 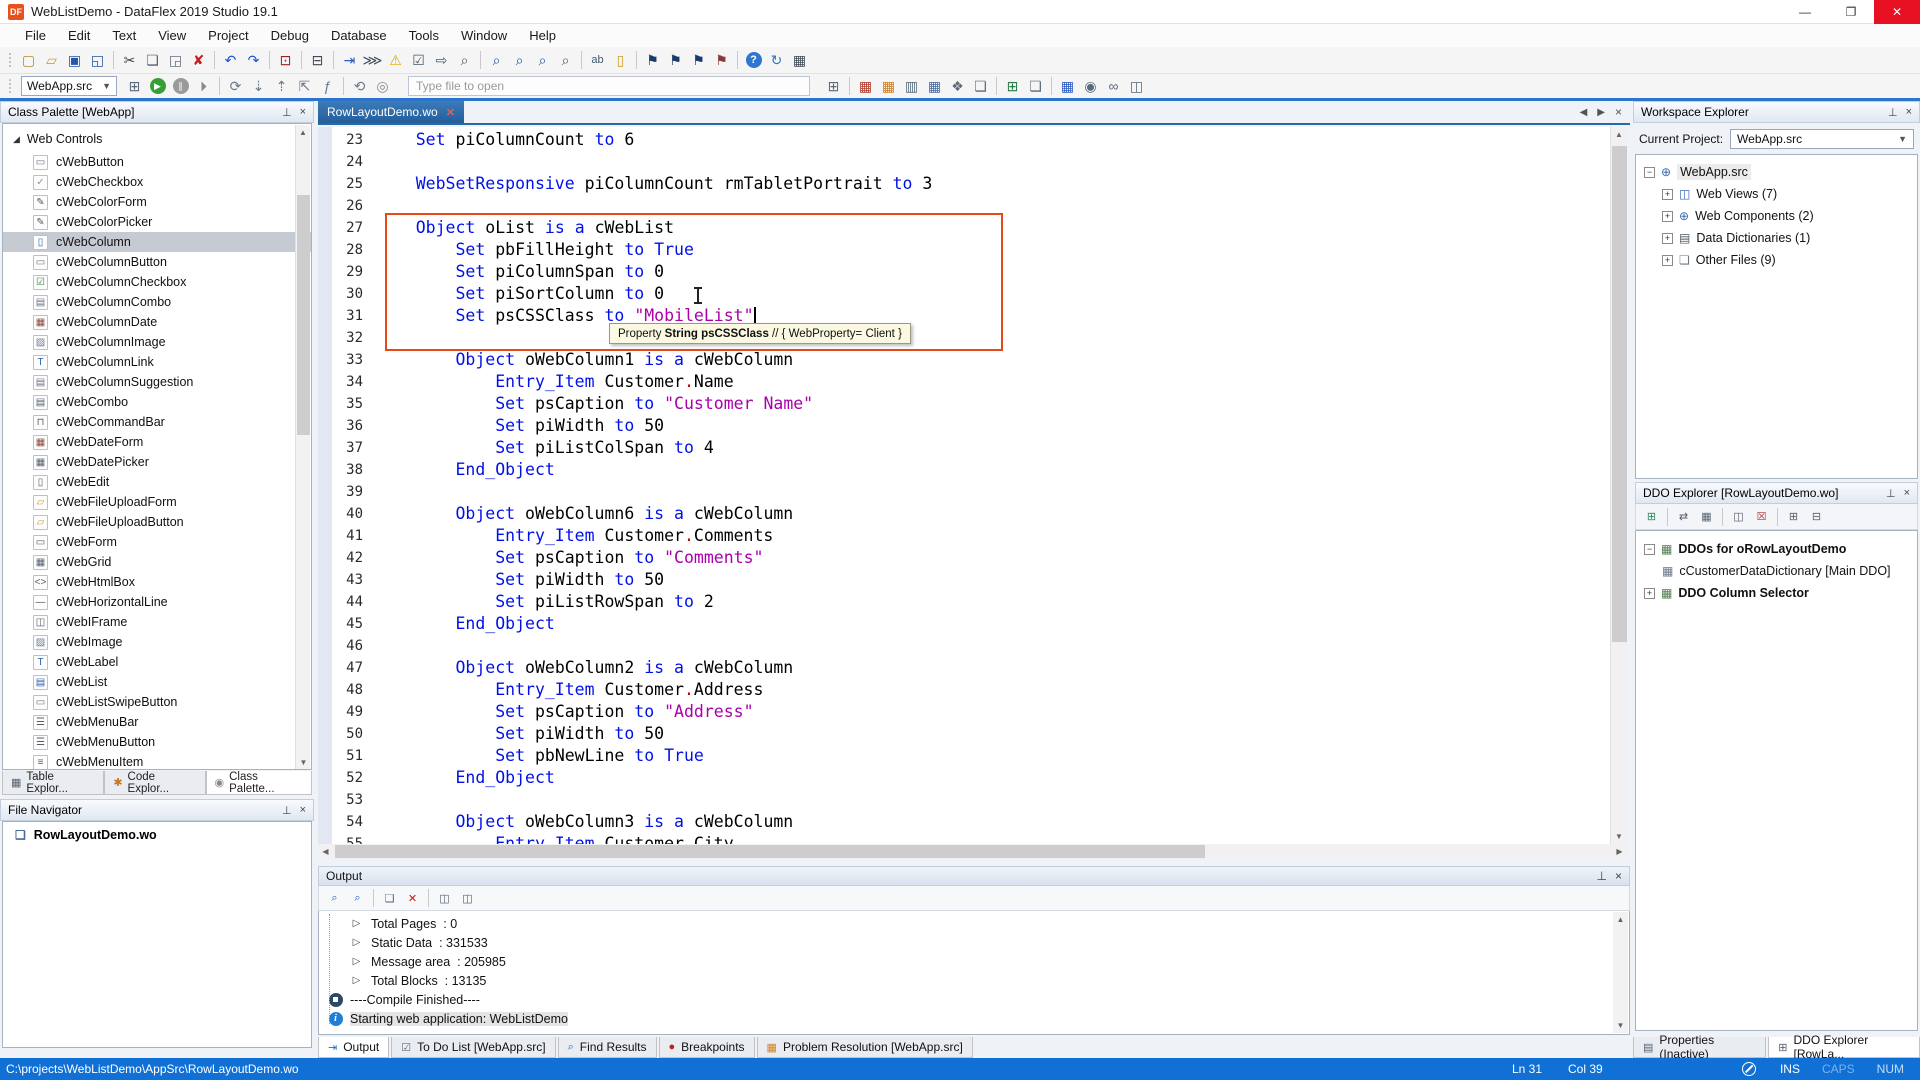 I want to click on expand-arrow-icon: ▷, so click(x=356, y=980).